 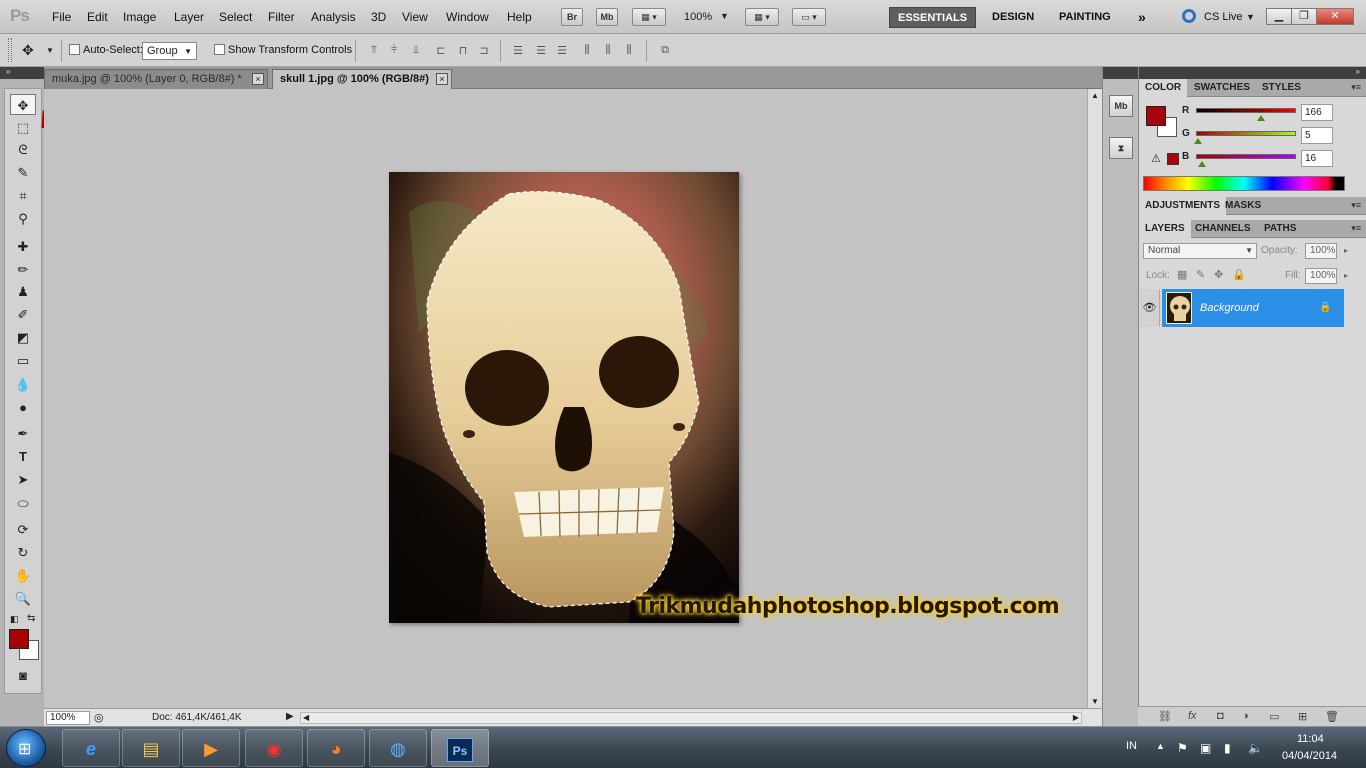 I want to click on menu-window: Window, so click(x=467, y=17).